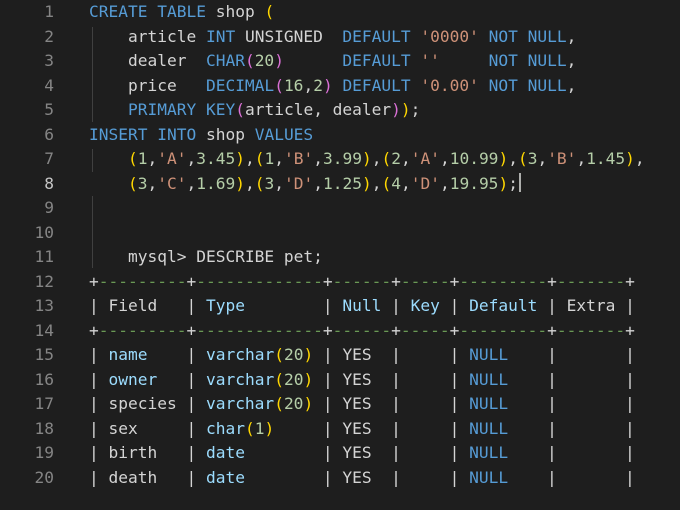  What do you see at coordinates (147, 428) in the screenshot?
I see `code-token: | sex |` at bounding box center [147, 428].